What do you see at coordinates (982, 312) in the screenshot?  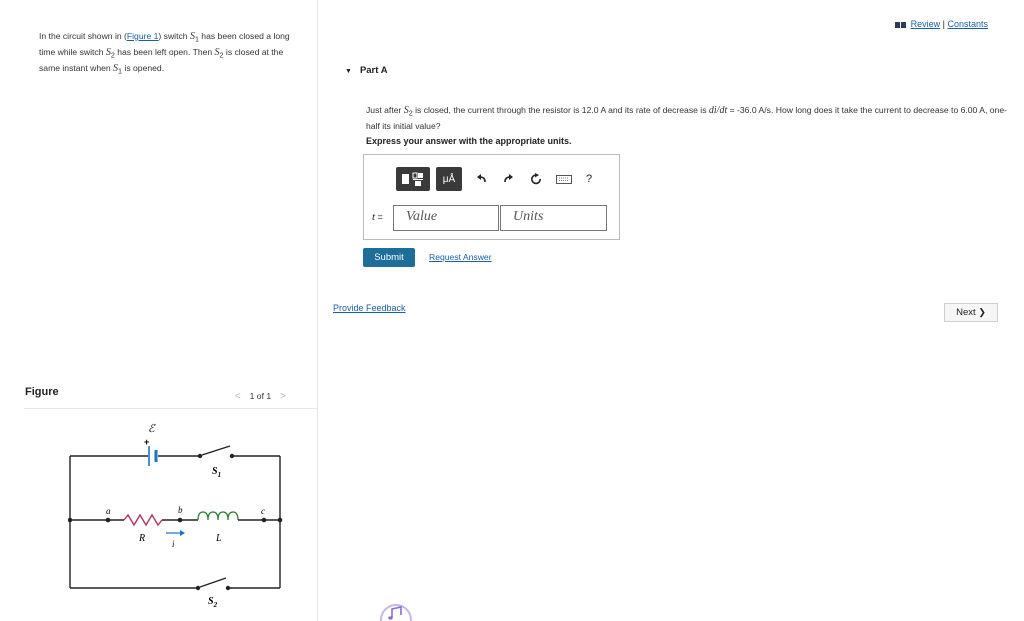 I see `chevron-right-icon: ❯` at bounding box center [982, 312].